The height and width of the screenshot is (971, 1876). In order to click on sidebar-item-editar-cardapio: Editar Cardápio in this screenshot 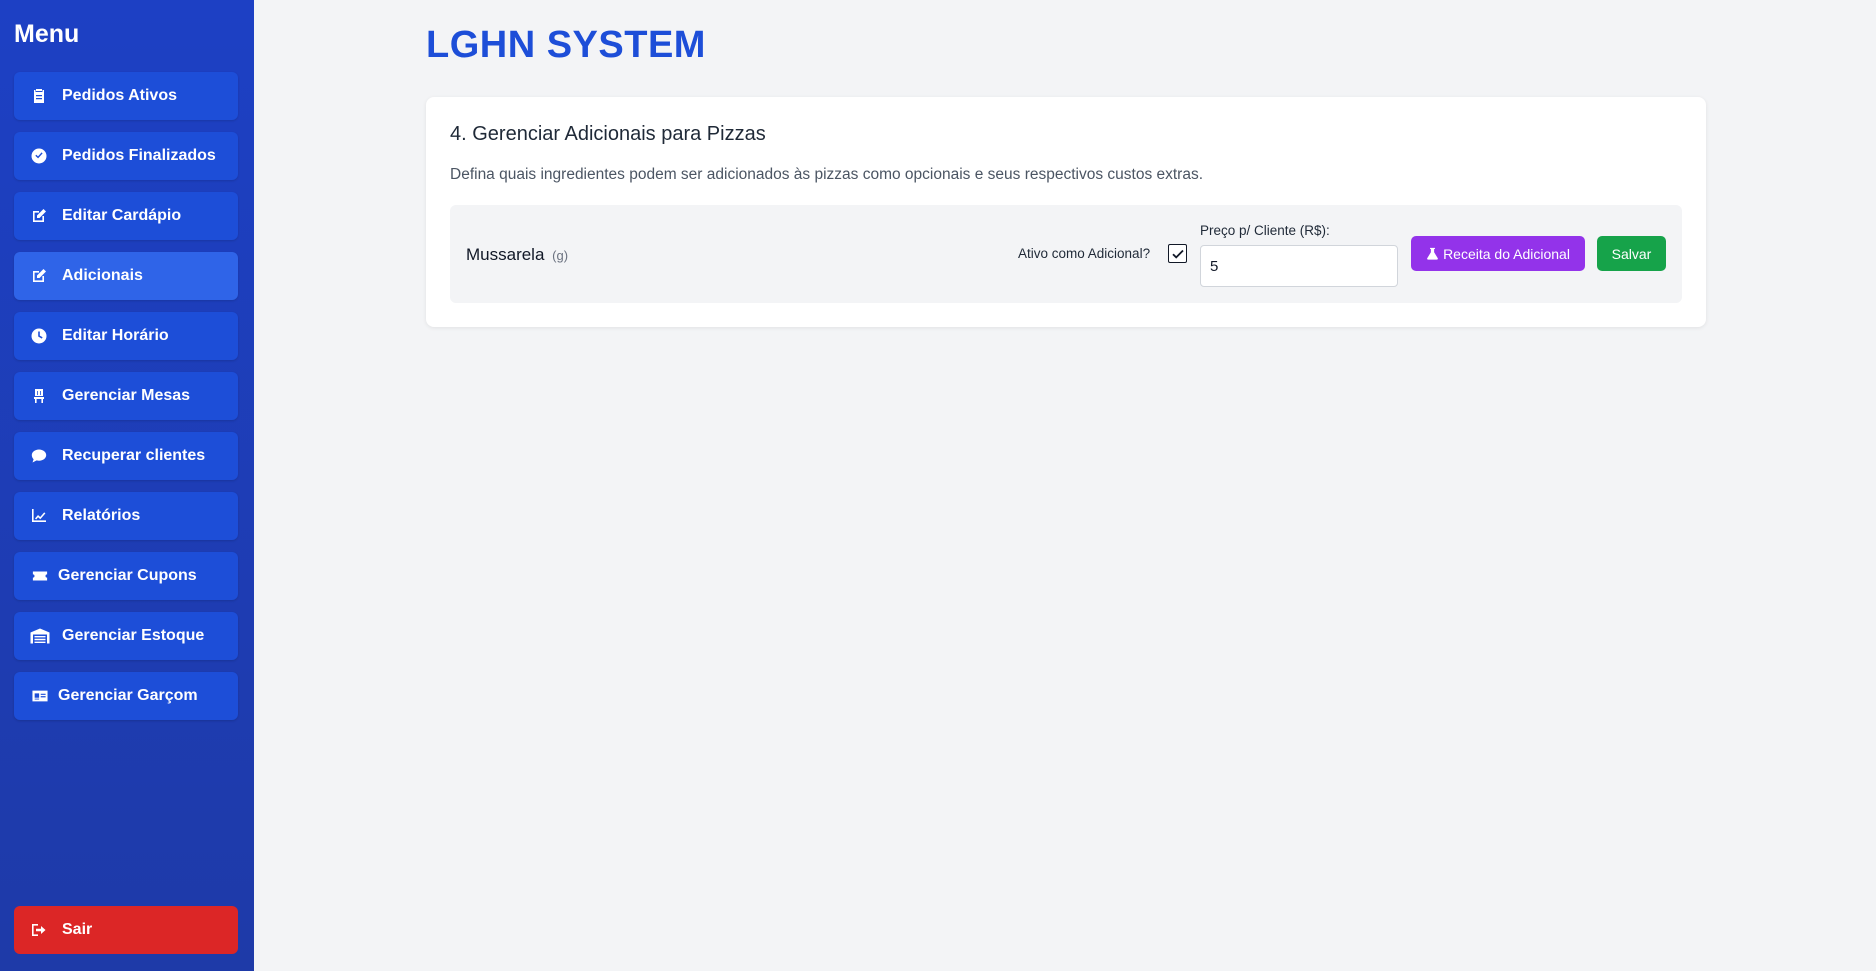, I will do `click(126, 216)`.